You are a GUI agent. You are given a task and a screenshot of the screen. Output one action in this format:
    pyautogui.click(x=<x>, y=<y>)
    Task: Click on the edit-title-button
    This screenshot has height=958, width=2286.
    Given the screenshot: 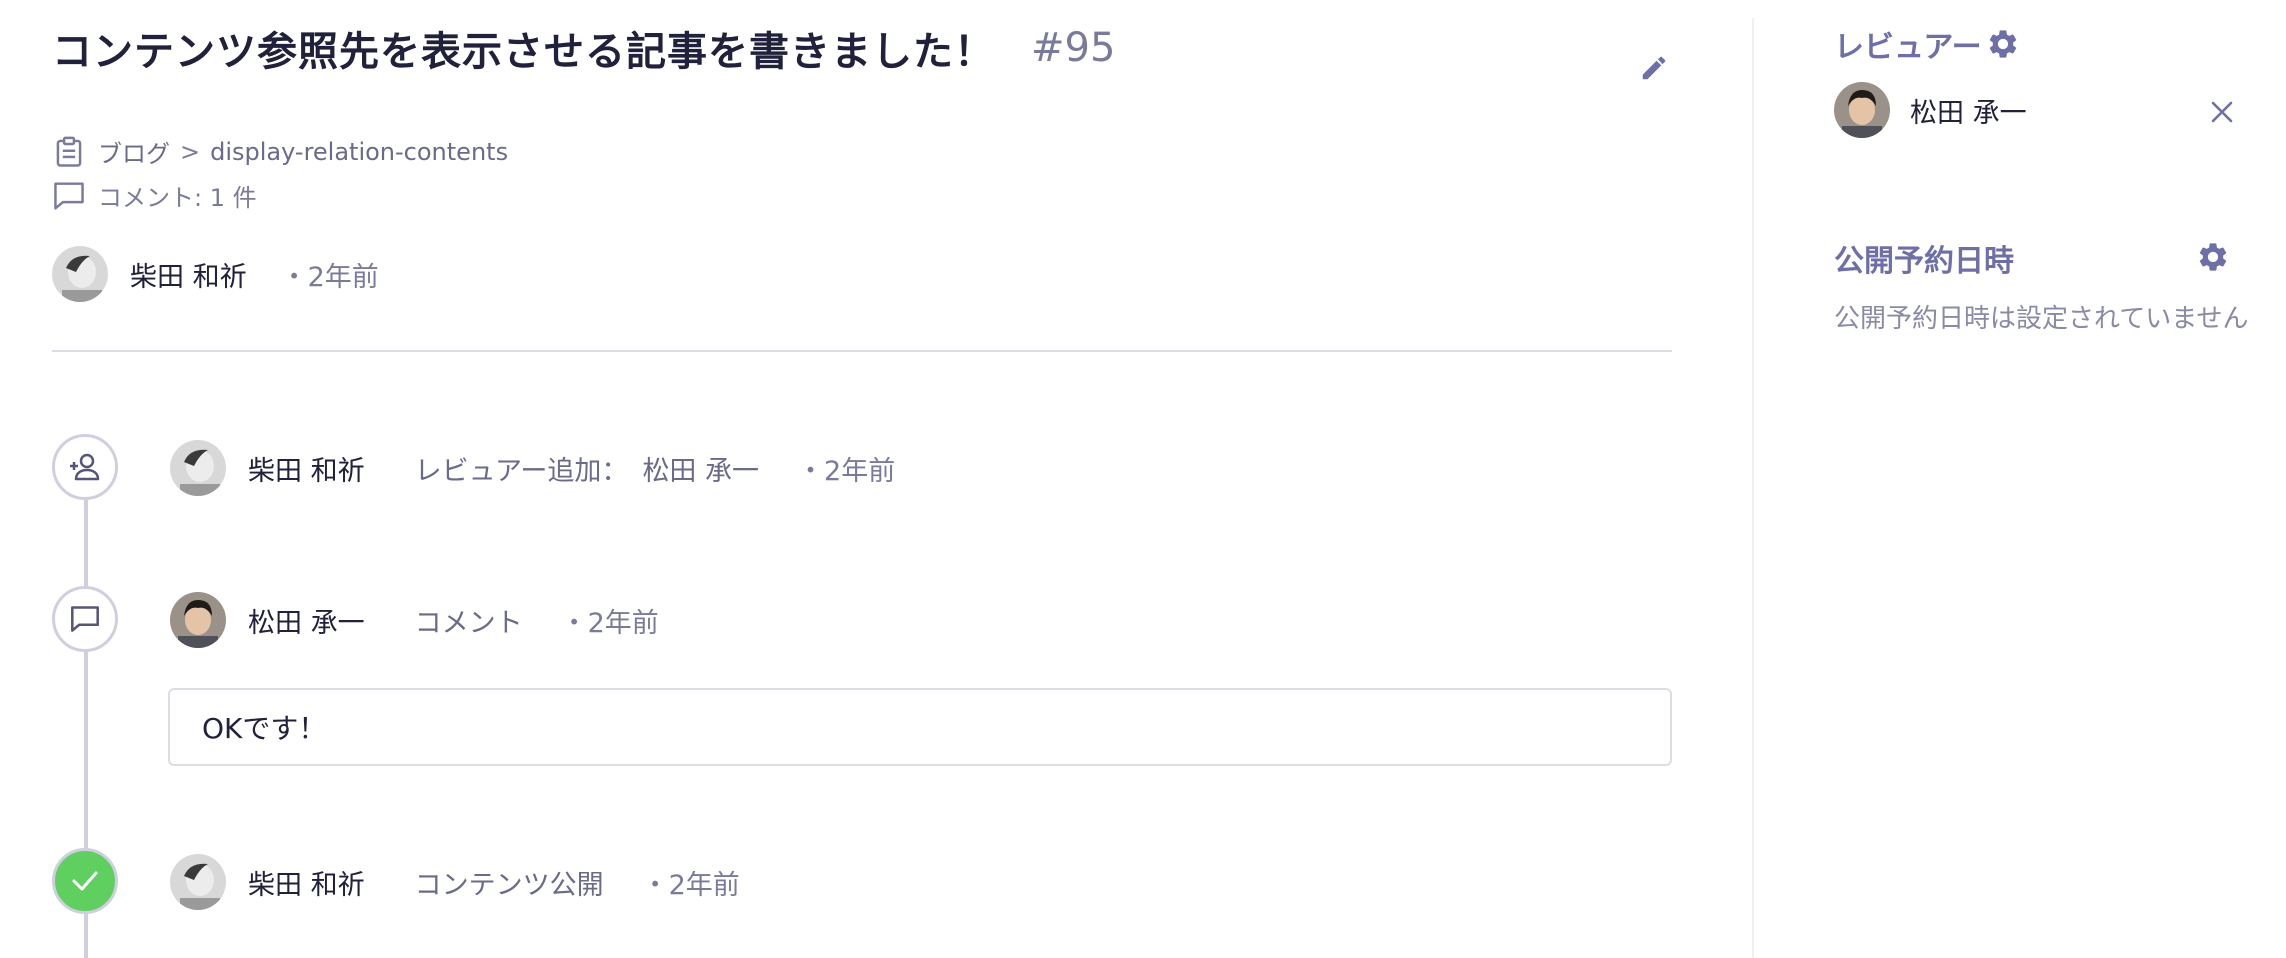 What is the action you would take?
    pyautogui.click(x=1654, y=68)
    